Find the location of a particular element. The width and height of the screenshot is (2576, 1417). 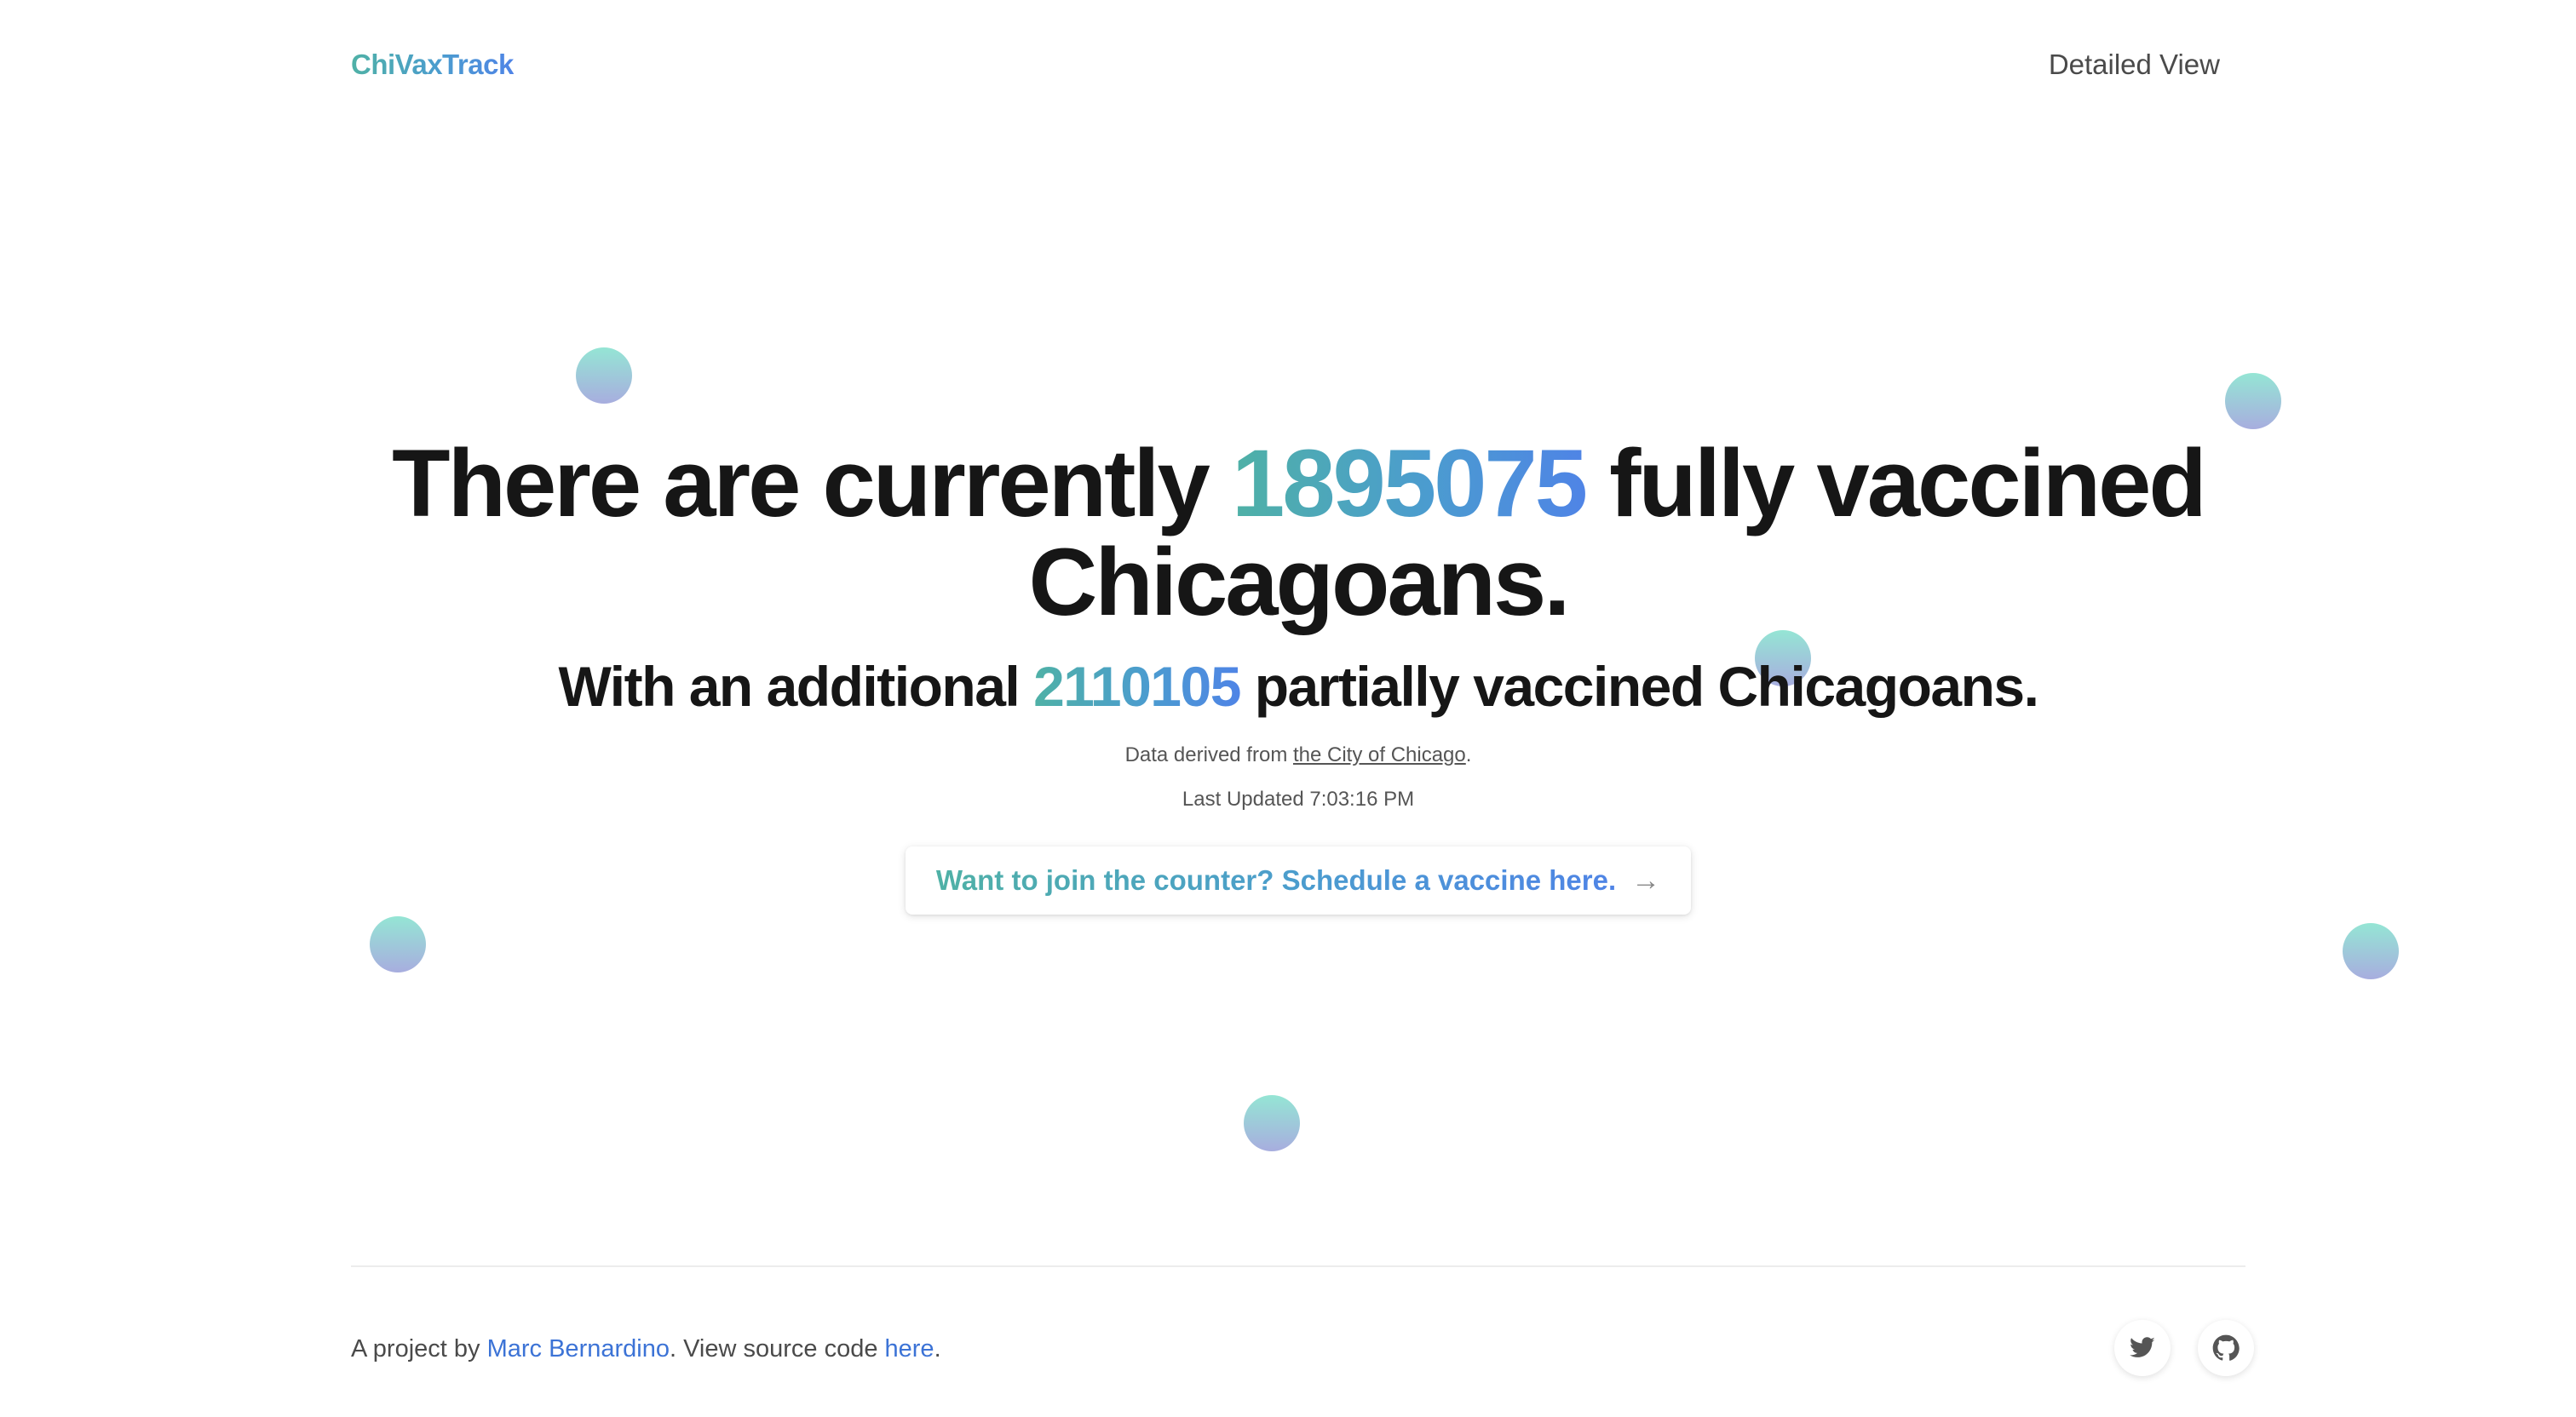

arrow-right-icon: → is located at coordinates (1646, 880).